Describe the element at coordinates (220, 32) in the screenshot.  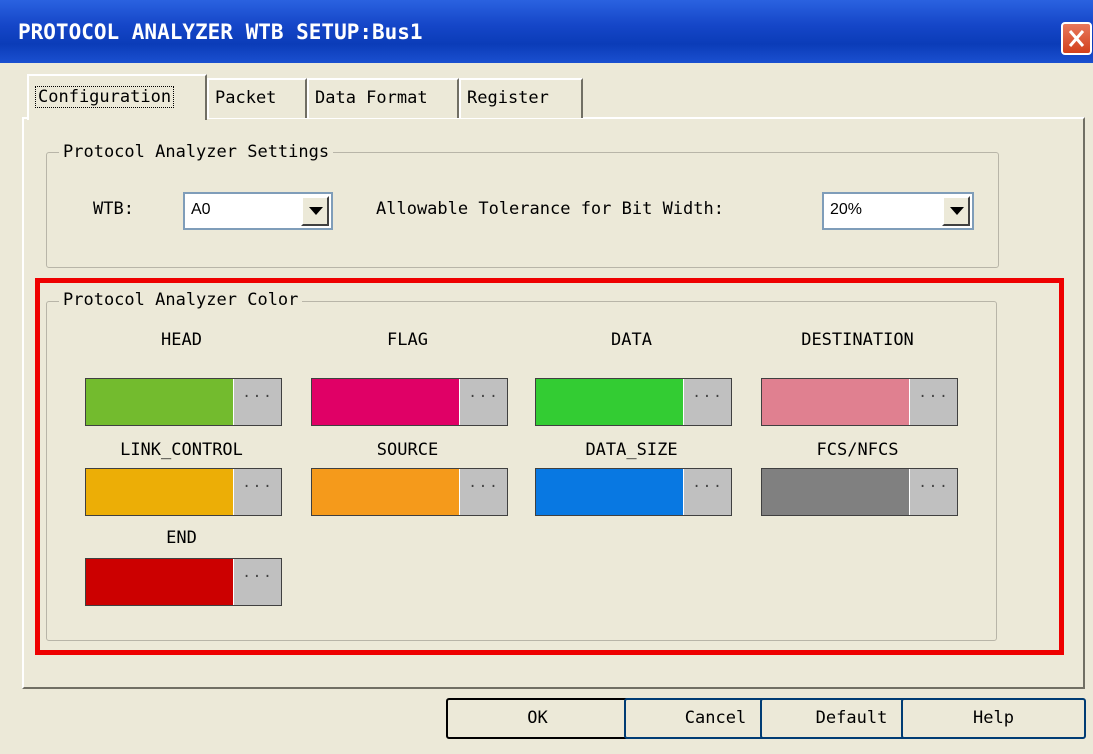
I see `window-title: PROTOCOL ANALYZER WTB SETUP:Bus1` at that location.